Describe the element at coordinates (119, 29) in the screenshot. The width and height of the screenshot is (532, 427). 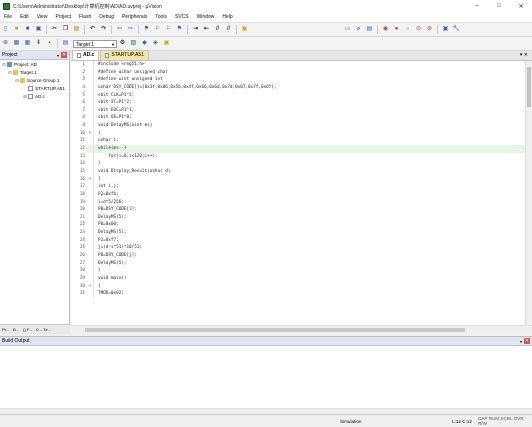
I see `nav-back-icon: ⇦` at that location.